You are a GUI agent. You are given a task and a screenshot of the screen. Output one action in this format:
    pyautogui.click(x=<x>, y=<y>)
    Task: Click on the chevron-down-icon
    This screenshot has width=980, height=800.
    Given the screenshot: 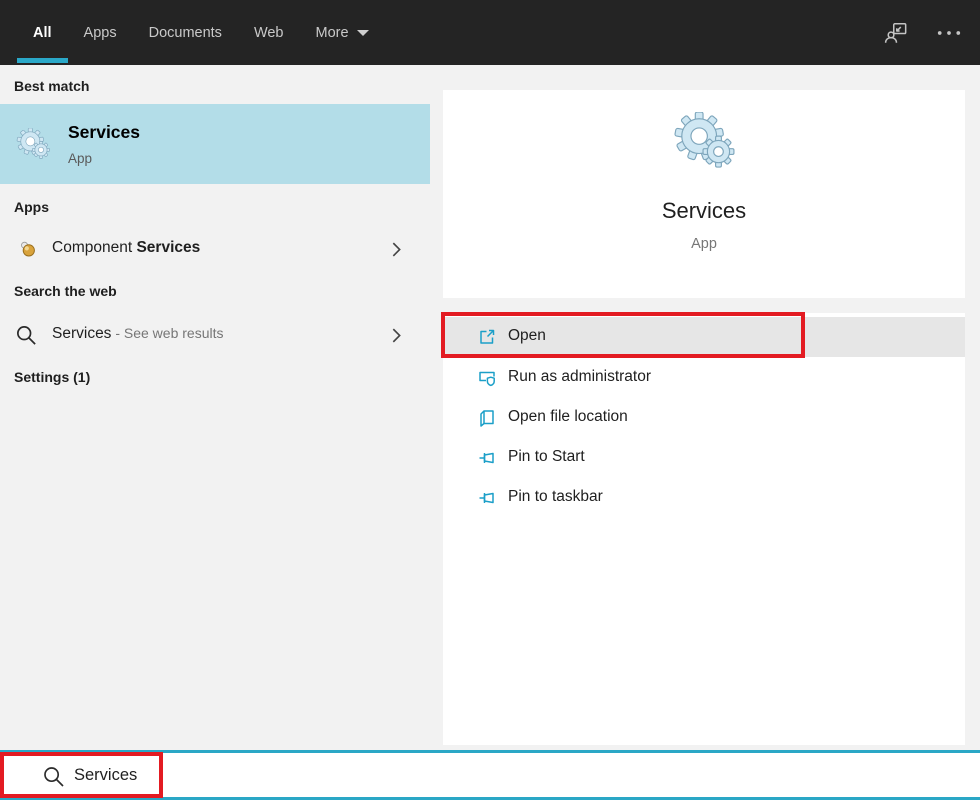 What is the action you would take?
    pyautogui.click(x=362, y=32)
    